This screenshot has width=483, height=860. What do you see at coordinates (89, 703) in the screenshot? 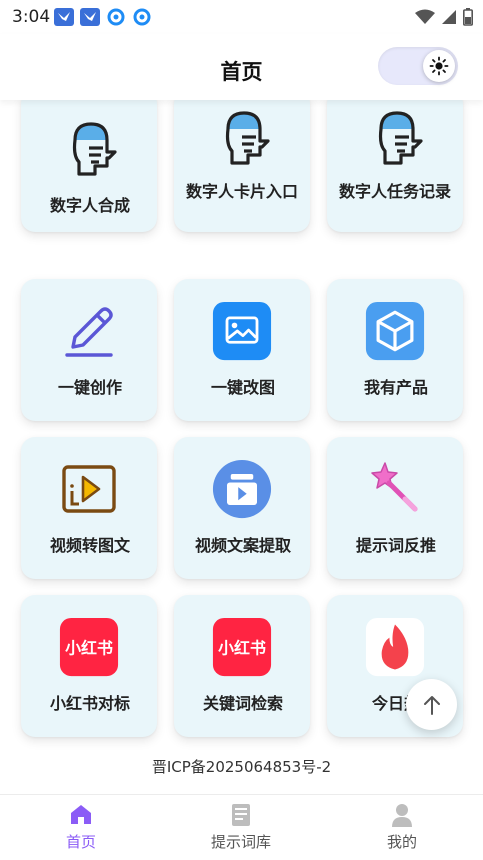
I see `card-label: 小红书对标` at bounding box center [89, 703].